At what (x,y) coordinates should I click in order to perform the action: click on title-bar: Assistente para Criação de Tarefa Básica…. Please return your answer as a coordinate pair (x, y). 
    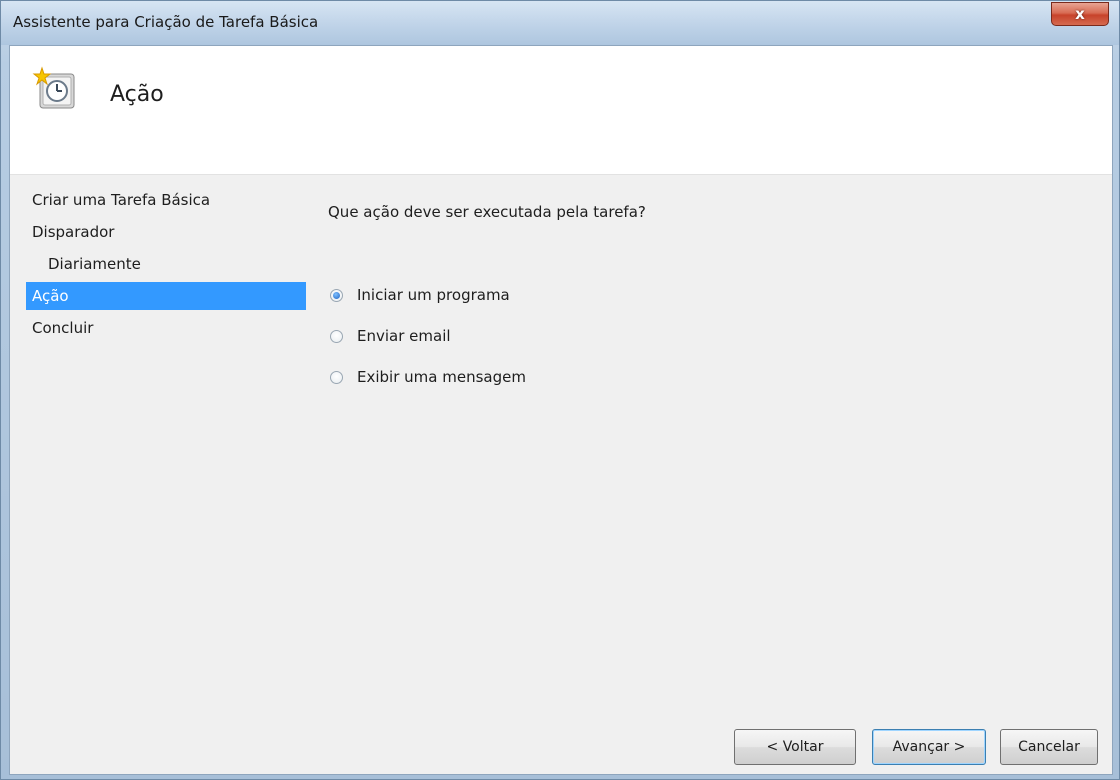
    Looking at the image, I should click on (560, 23).